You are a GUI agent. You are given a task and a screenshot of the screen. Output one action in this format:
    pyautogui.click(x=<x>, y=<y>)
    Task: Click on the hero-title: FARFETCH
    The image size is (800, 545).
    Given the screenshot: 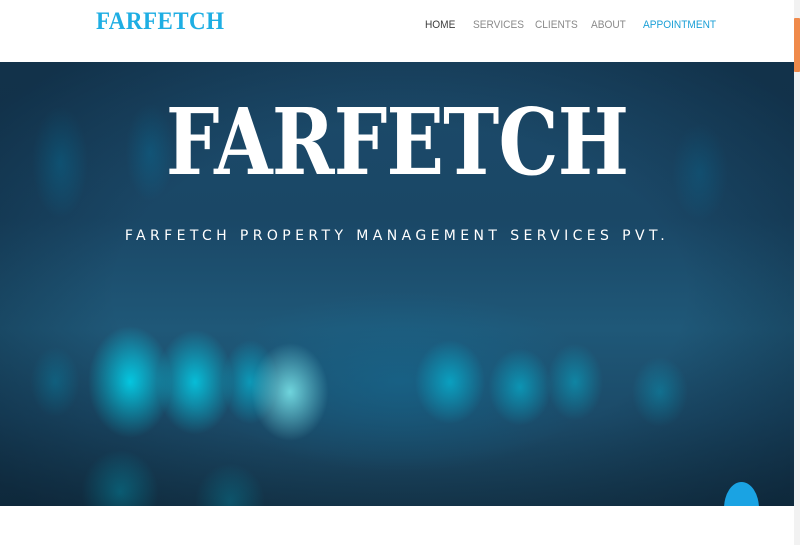 What is the action you would take?
    pyautogui.click(x=397, y=142)
    